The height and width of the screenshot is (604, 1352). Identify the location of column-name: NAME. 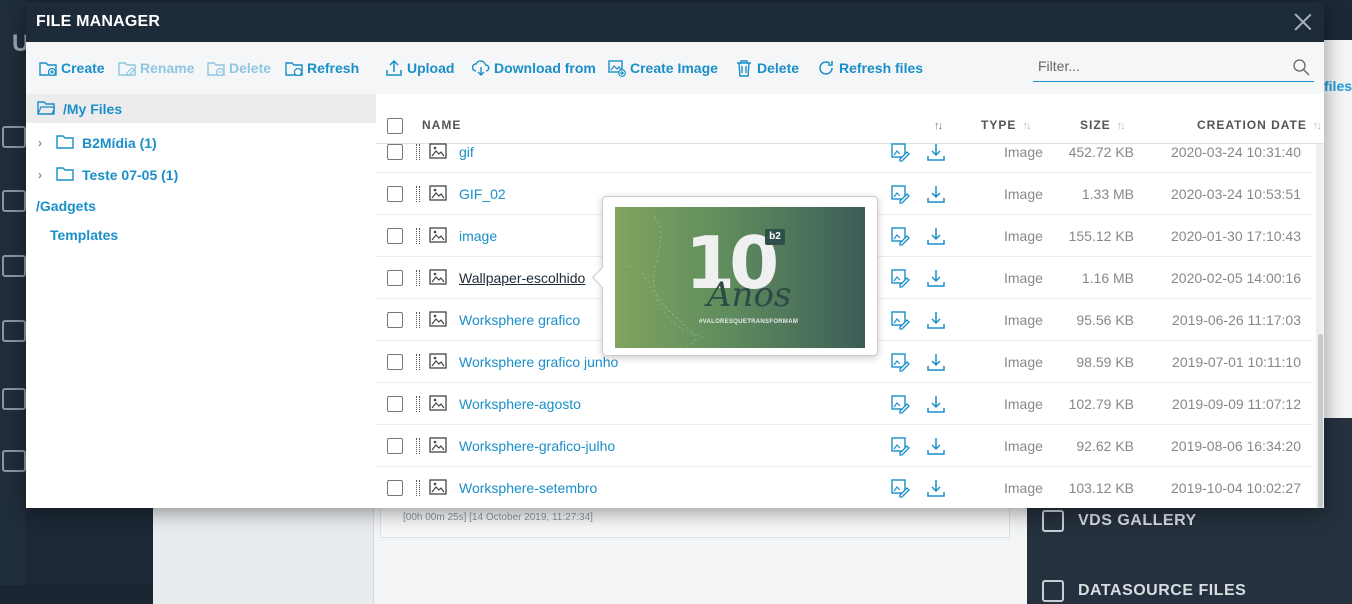
(441, 125).